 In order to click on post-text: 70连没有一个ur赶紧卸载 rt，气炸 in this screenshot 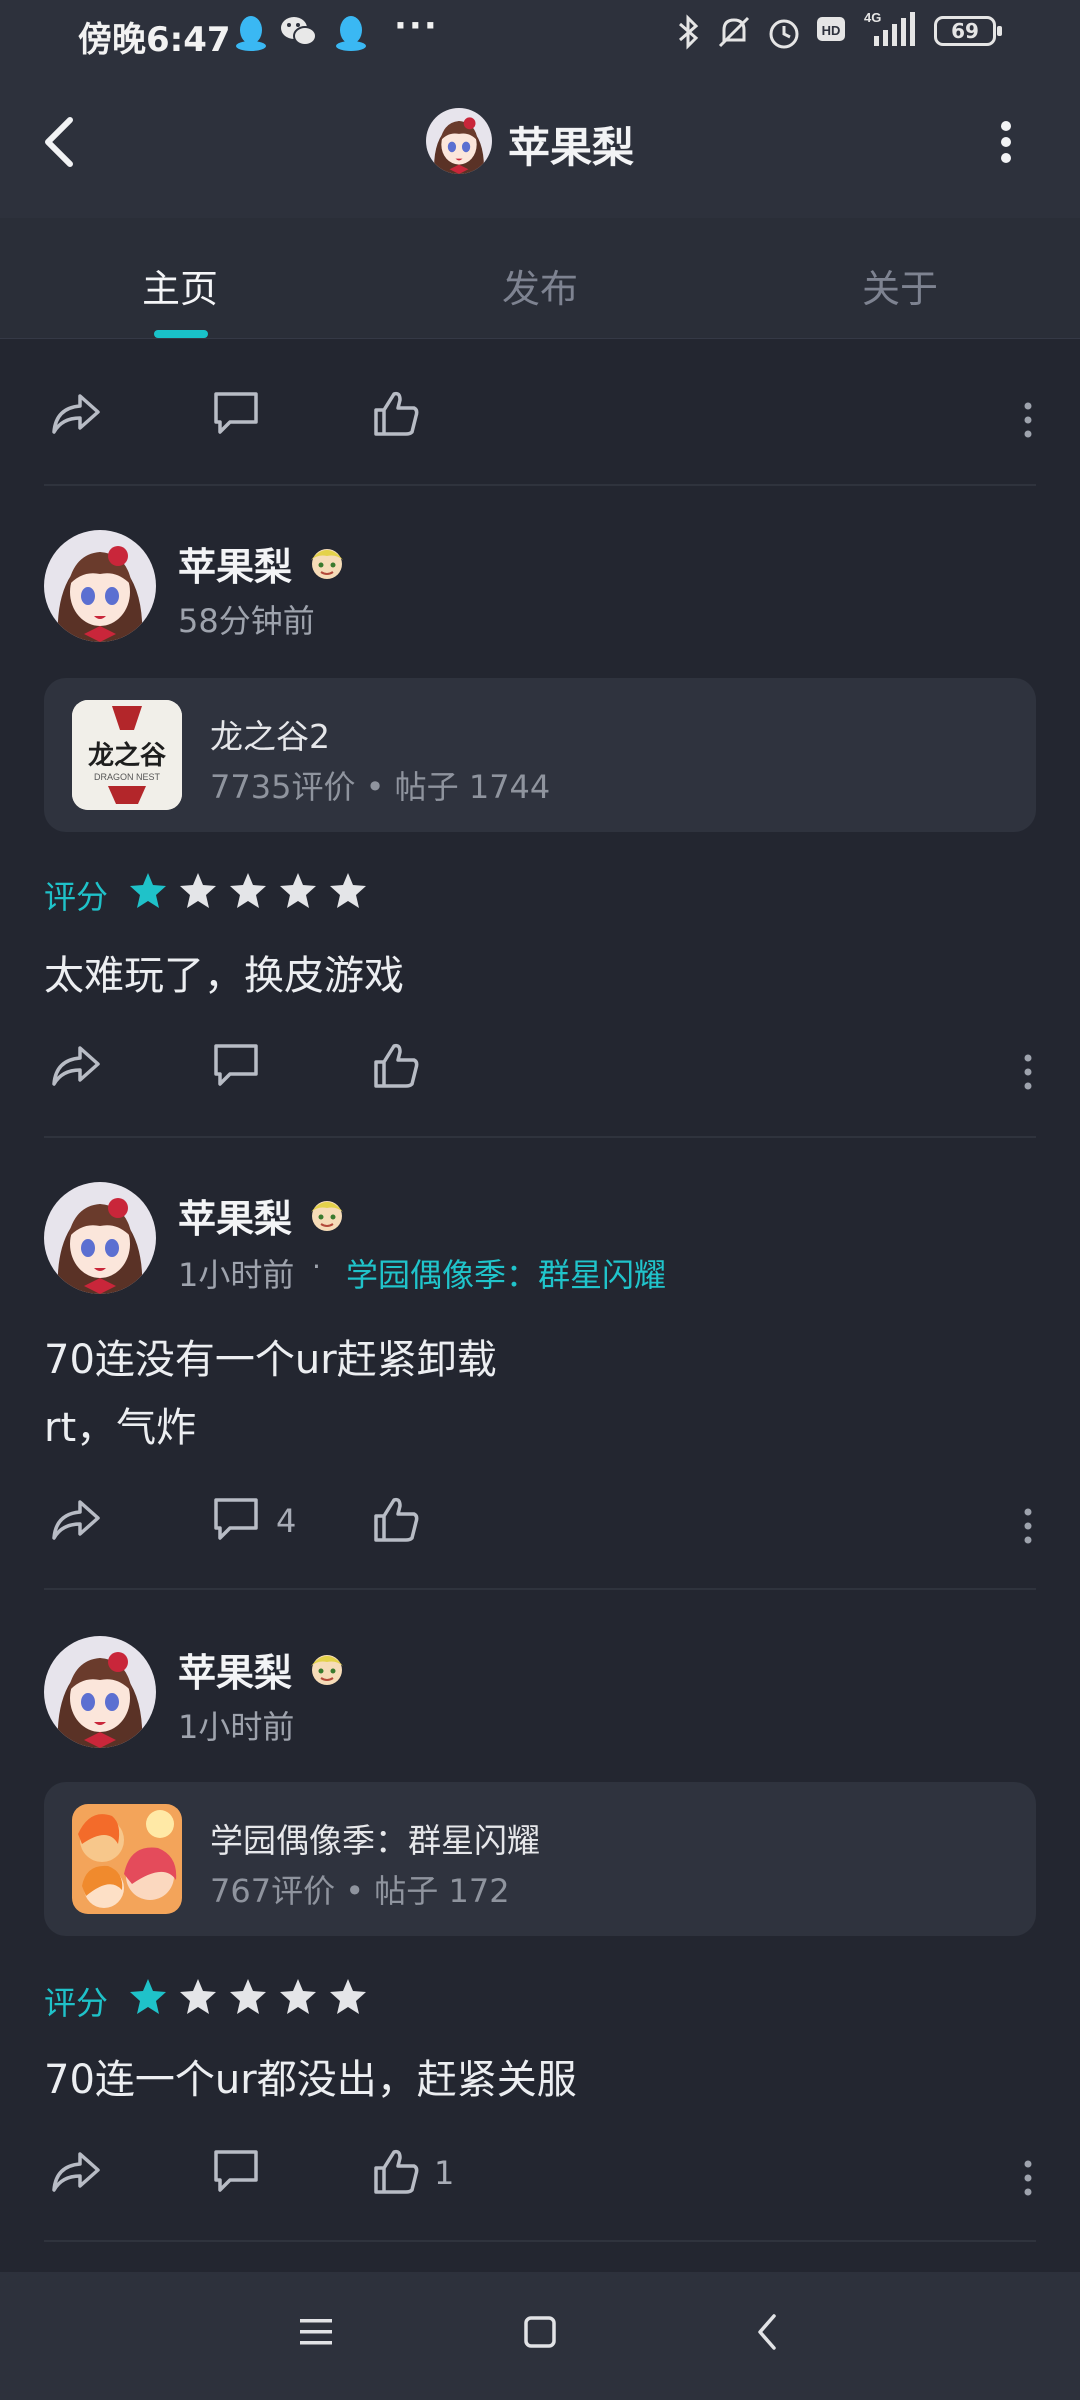, I will do `click(270, 1394)`.